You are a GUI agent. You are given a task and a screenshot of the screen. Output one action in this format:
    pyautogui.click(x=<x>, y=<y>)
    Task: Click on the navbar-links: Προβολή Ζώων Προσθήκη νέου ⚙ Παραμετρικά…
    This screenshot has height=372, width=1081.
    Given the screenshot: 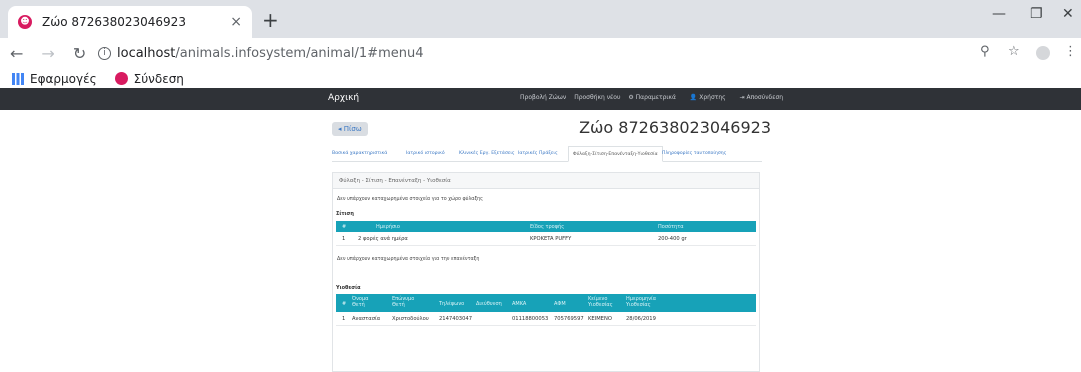 What is the action you would take?
    pyautogui.click(x=657, y=97)
    